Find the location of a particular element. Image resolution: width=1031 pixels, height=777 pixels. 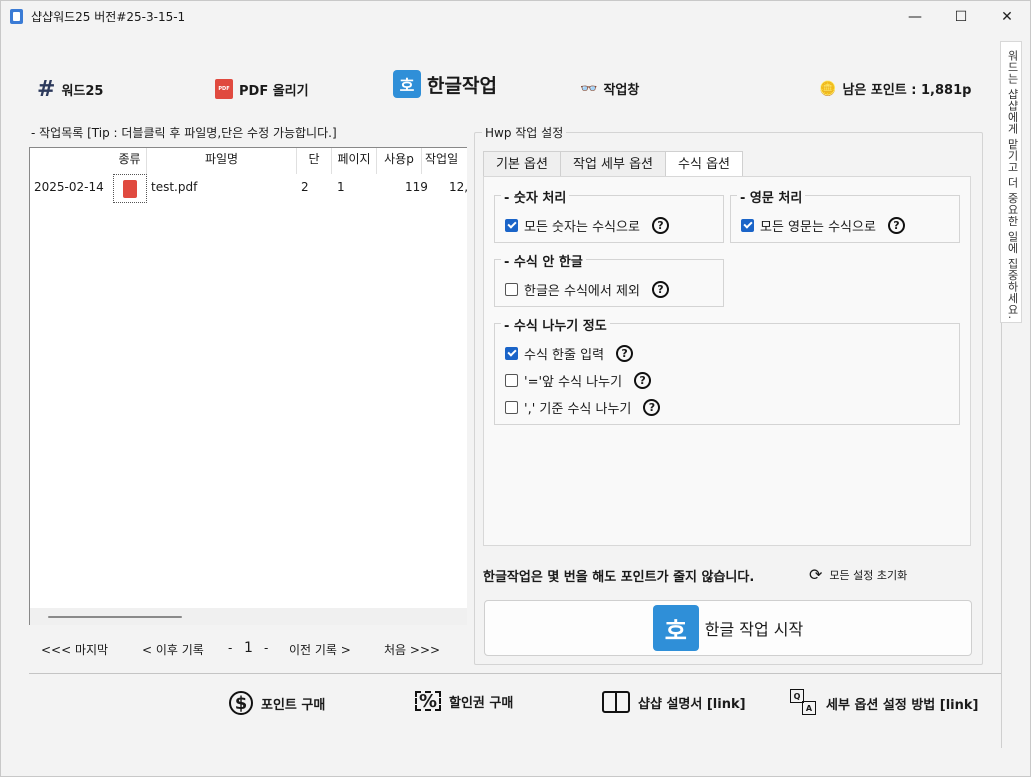

app-icon is located at coordinates (16, 16).